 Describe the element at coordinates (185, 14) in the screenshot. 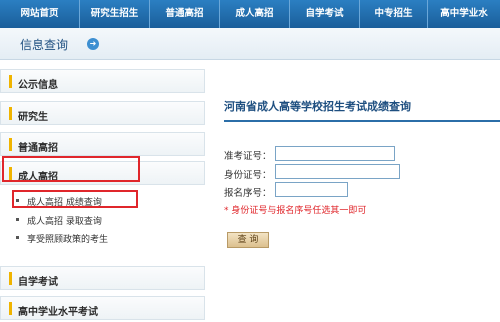

I see `nav-general: 普通高招` at that location.